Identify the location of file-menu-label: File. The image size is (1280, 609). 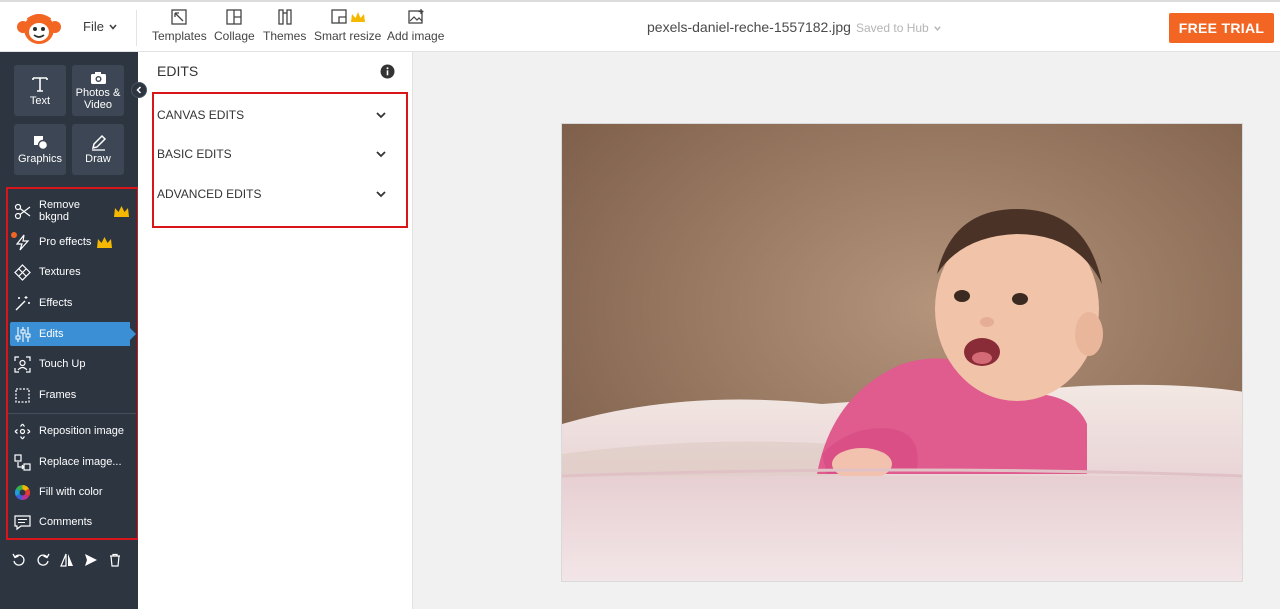
(93, 26).